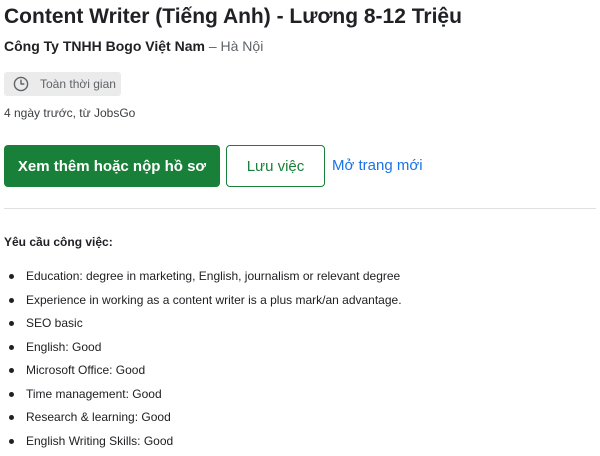 The width and height of the screenshot is (600, 456). I want to click on open-new-page-link: Mở trang mới, so click(377, 165).